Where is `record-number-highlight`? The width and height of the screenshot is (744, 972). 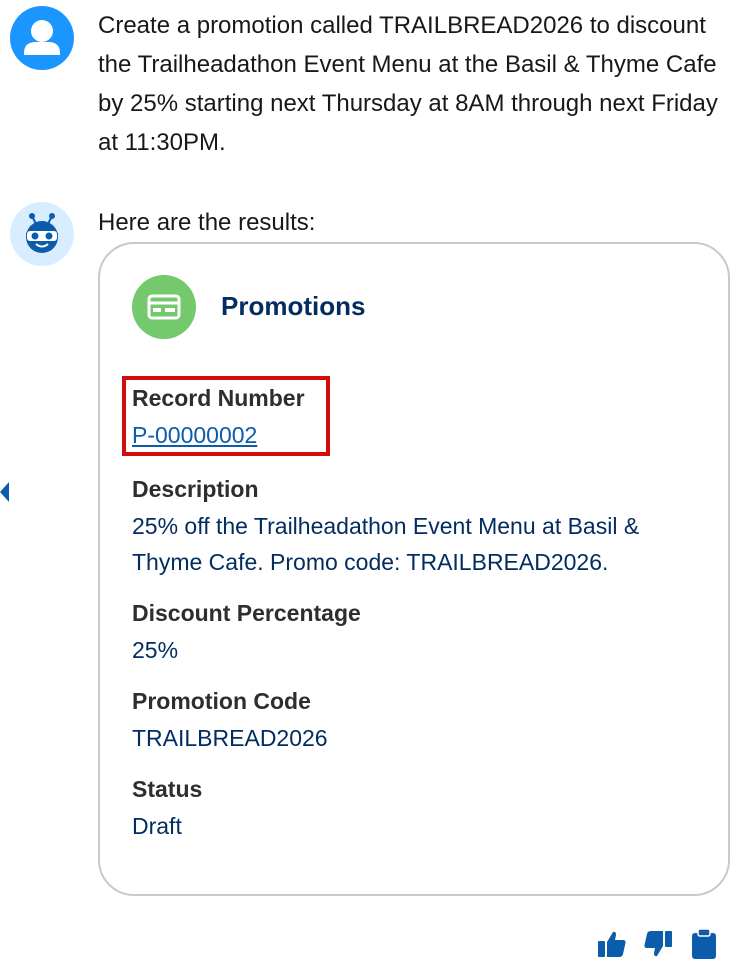
record-number-highlight is located at coordinates (226, 416).